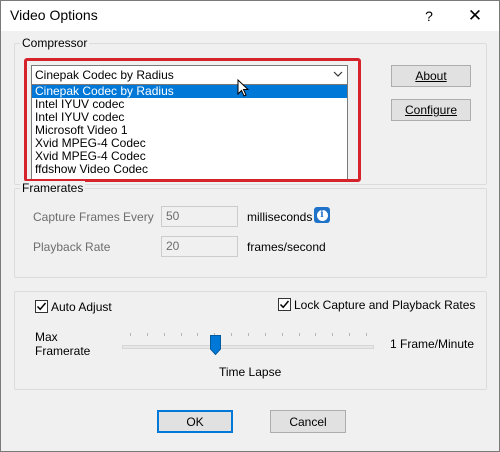  I want to click on title-bar: Video Options ? ✕, so click(250, 16).